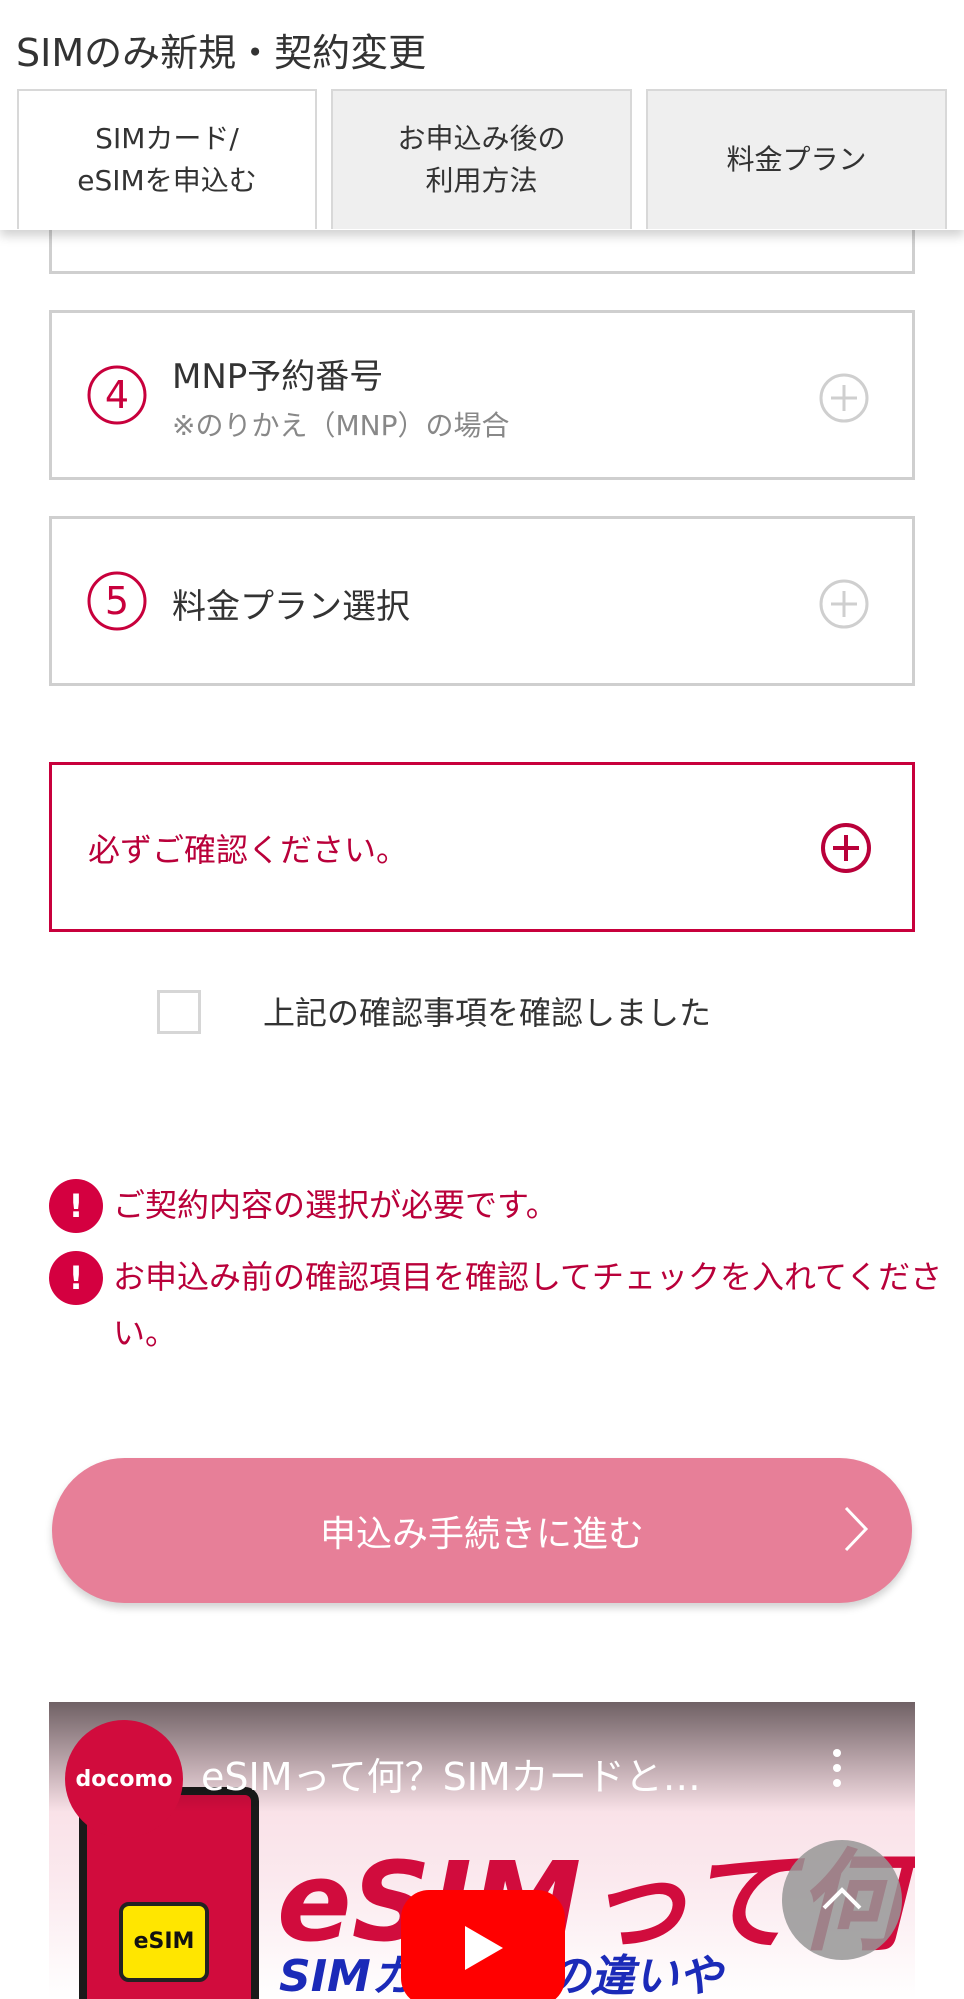 Image resolution: width=964 pixels, height=1999 pixels. Describe the element at coordinates (856, 1529) in the screenshot. I see `chevron-right-icon` at that location.